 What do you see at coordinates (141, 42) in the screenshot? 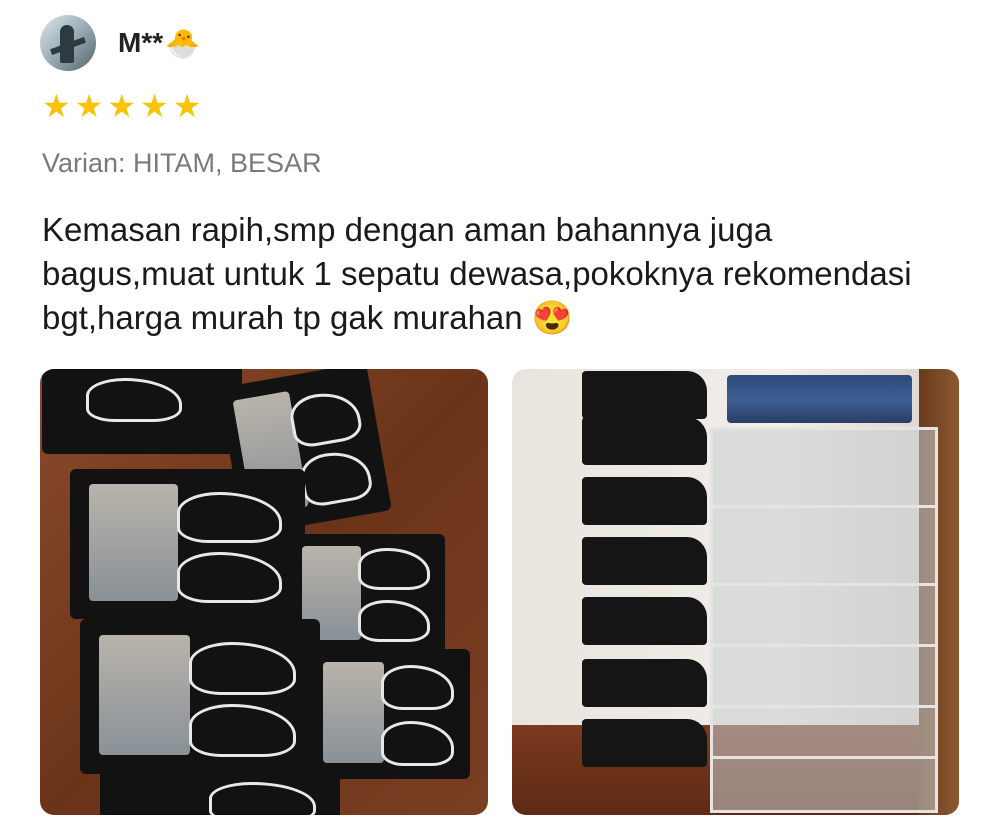
I see `username-text: M**` at bounding box center [141, 42].